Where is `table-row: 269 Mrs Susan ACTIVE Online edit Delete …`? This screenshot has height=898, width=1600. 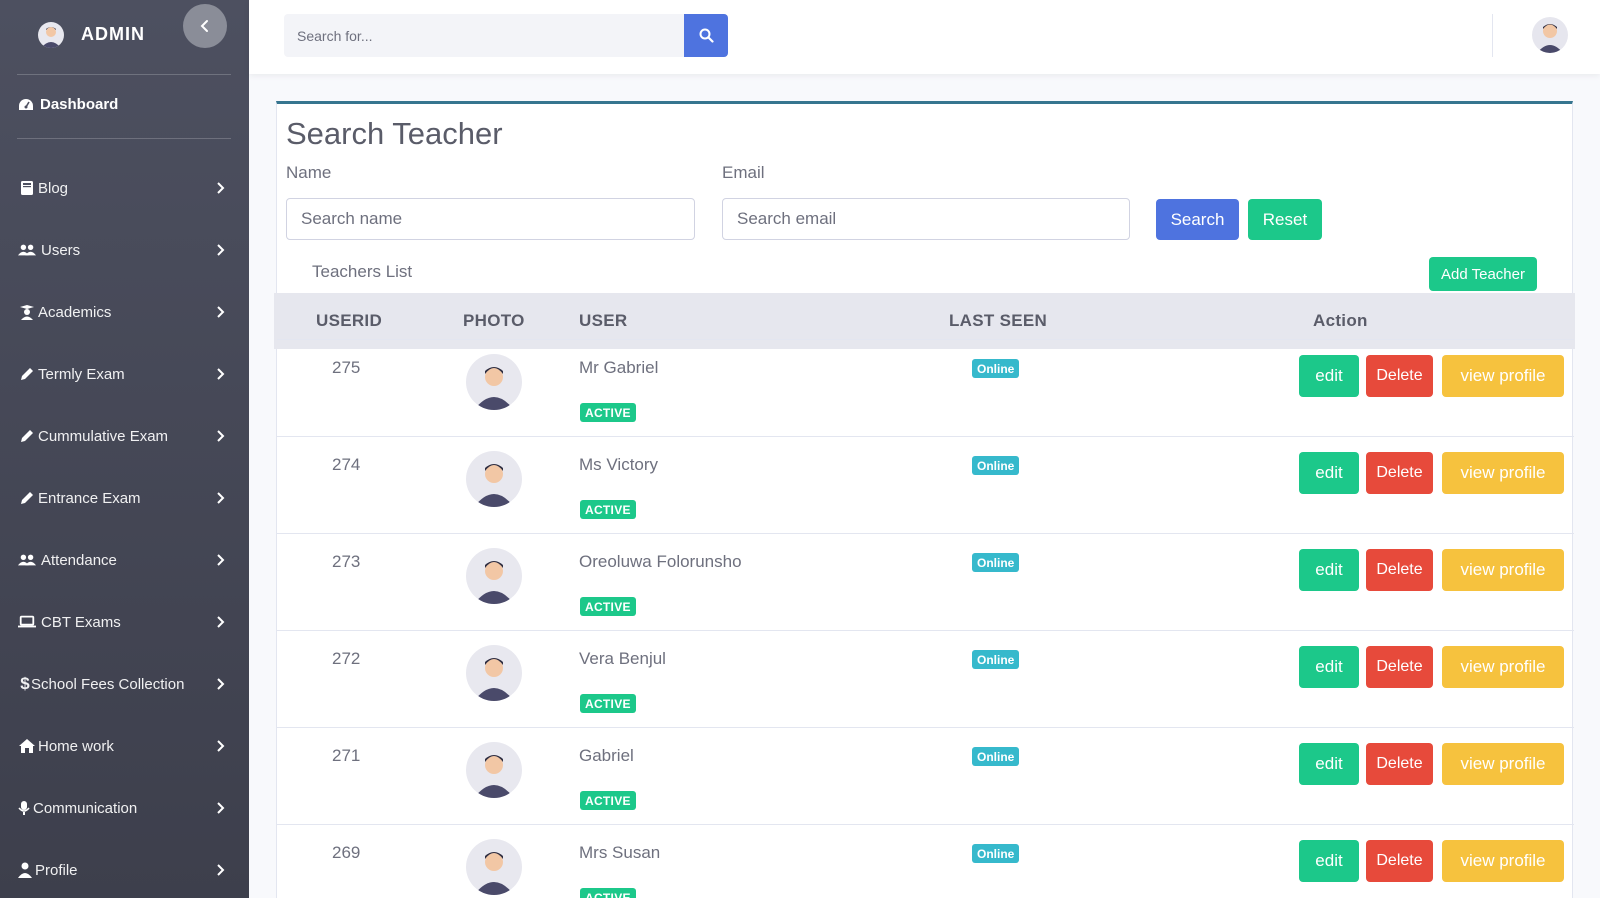
table-row: 269 Mrs Susan ACTIVE Online edit Delete … is located at coordinates (925, 861).